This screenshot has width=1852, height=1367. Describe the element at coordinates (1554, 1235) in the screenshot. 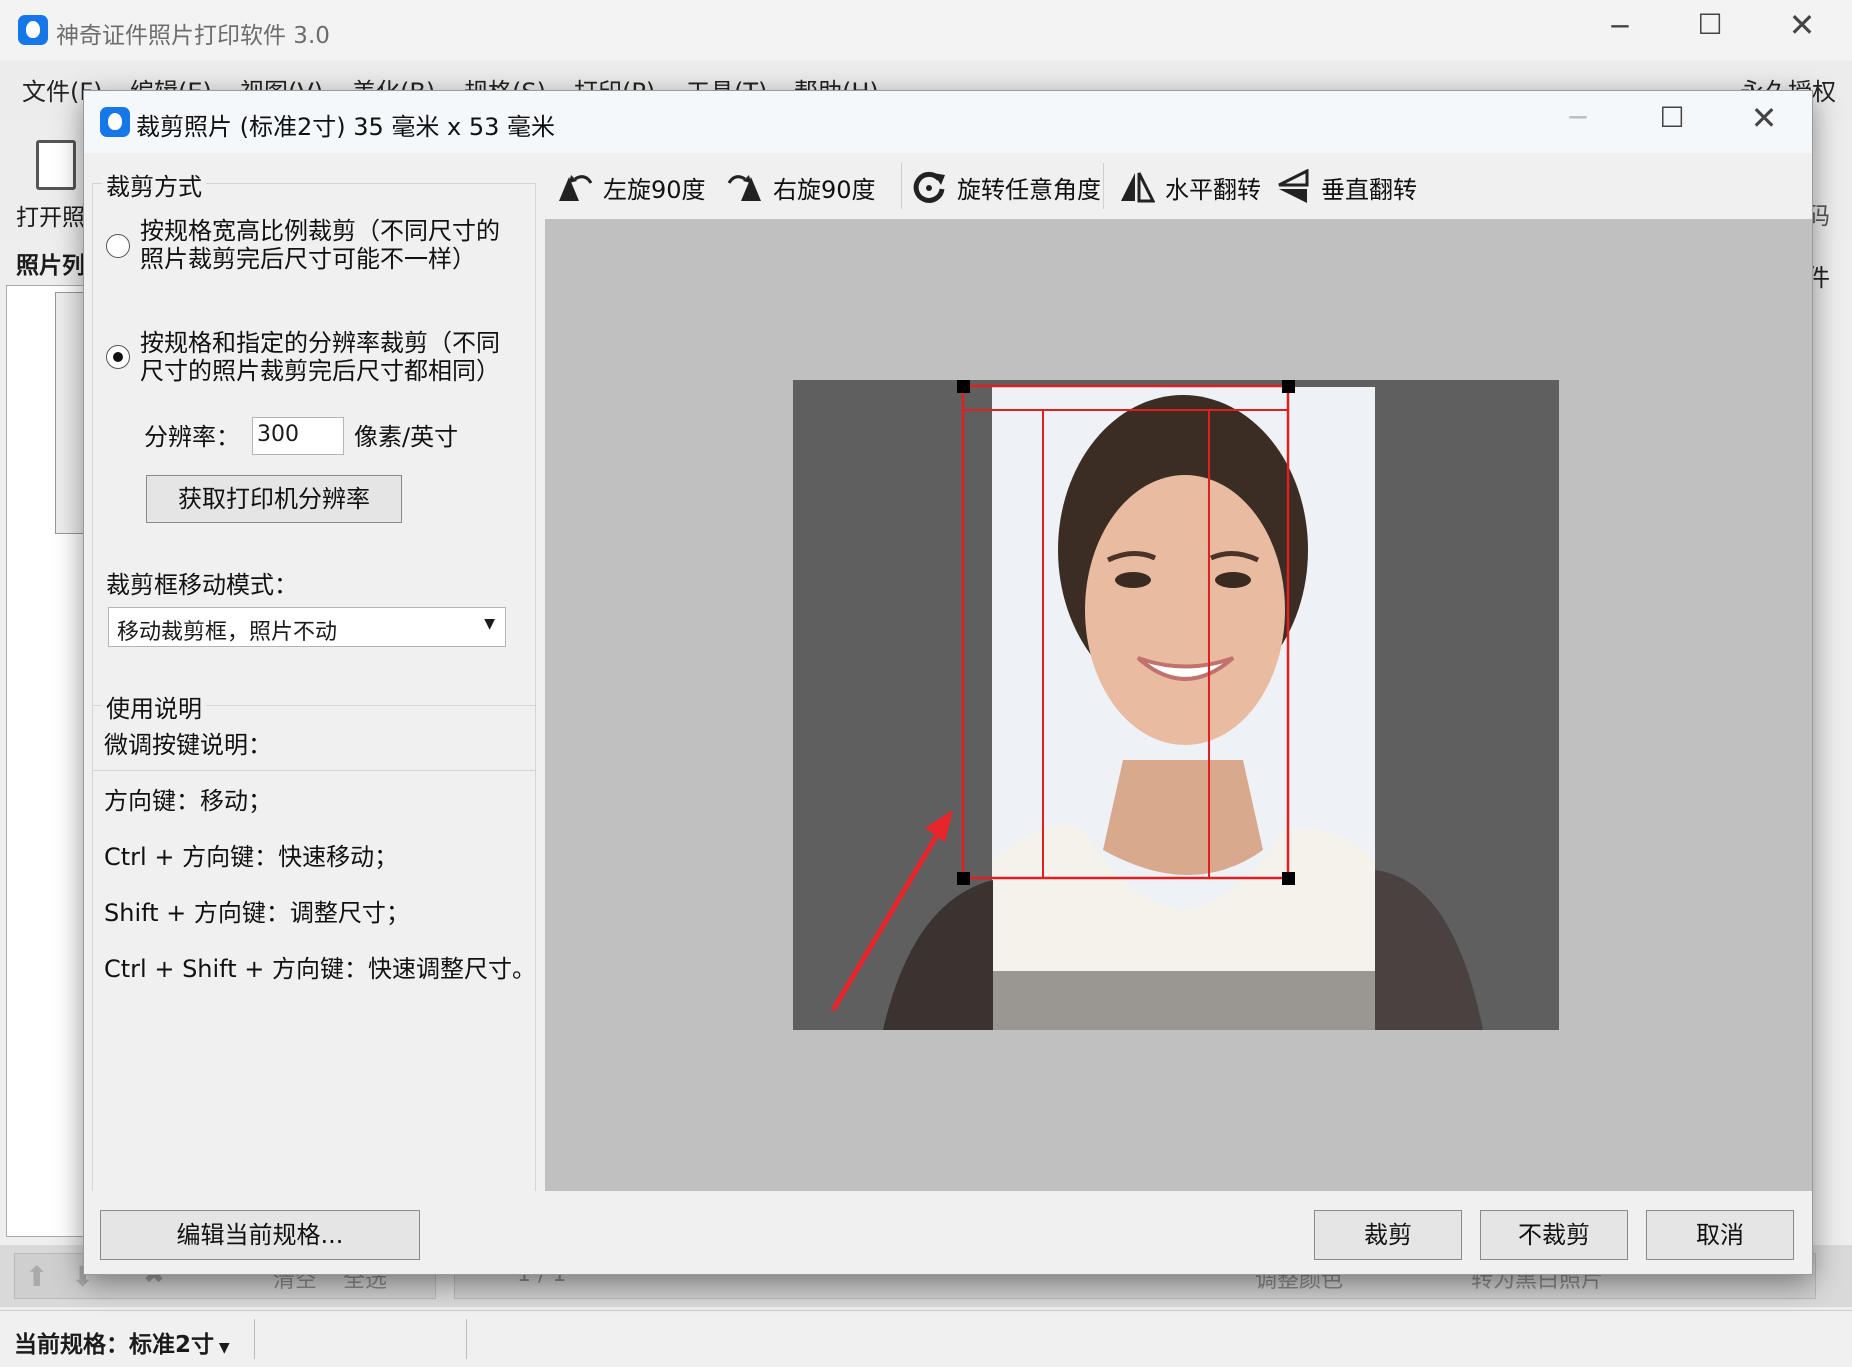

I see `no-crop-button: 不裁剪` at that location.